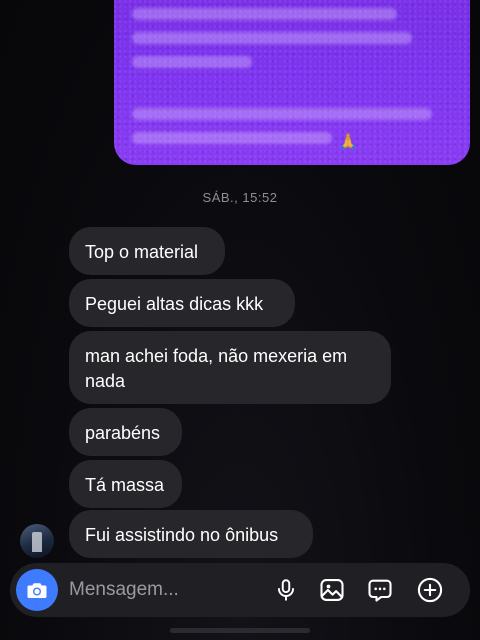 Image resolution: width=480 pixels, height=640 pixels. I want to click on camera-button, so click(37, 590).